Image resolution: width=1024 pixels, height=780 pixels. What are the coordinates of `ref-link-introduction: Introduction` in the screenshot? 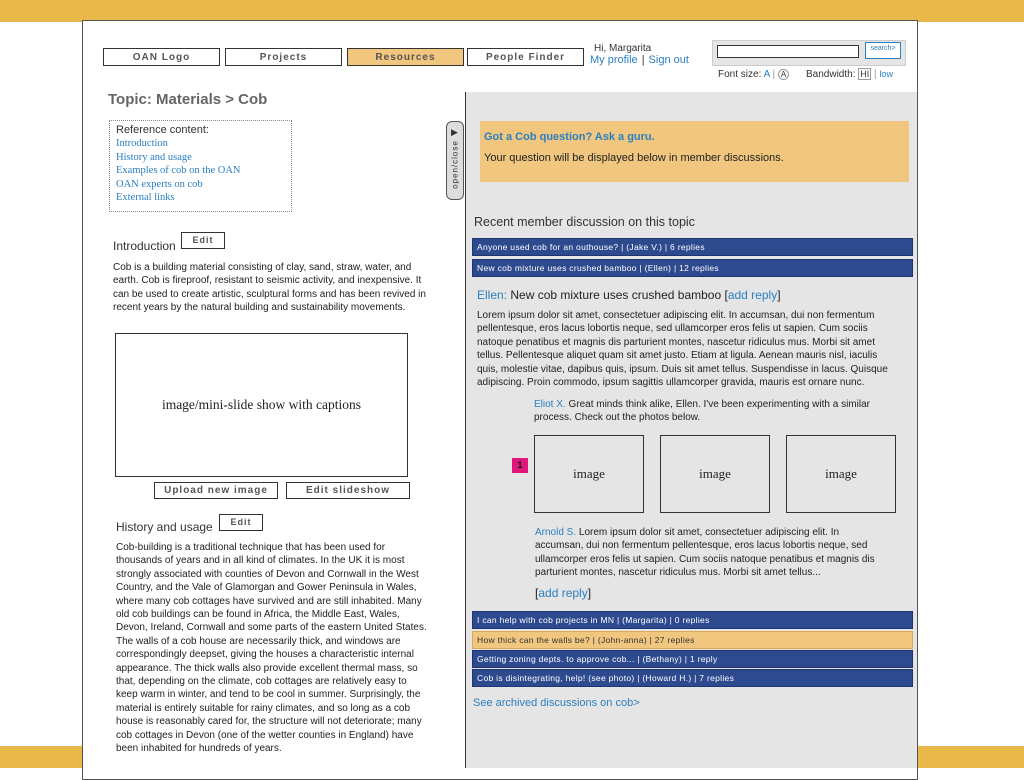 It's located at (200, 144).